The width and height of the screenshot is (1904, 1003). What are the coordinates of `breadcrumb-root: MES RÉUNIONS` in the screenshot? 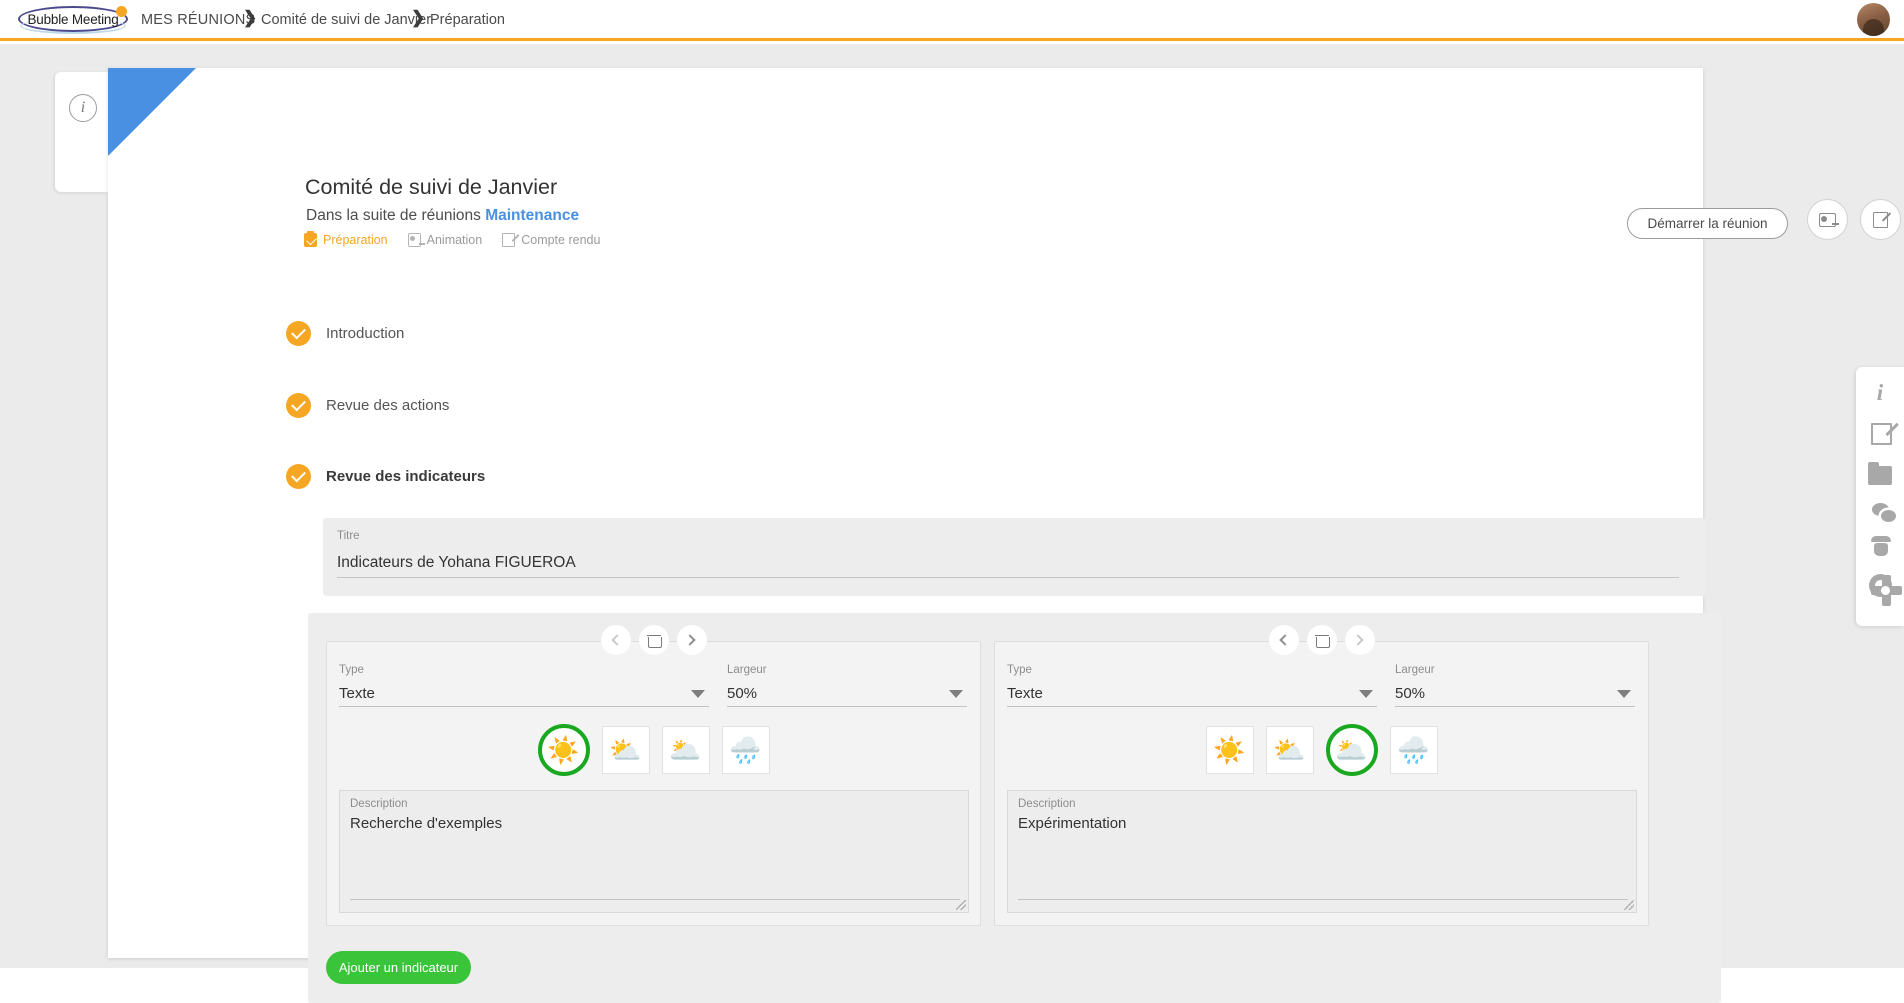 It's located at (198, 20).